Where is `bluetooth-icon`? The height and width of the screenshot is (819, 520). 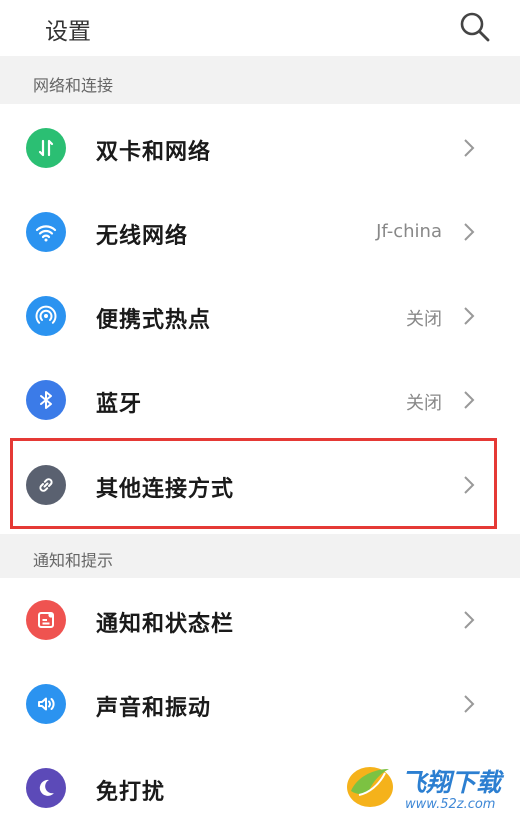 bluetooth-icon is located at coordinates (46, 400).